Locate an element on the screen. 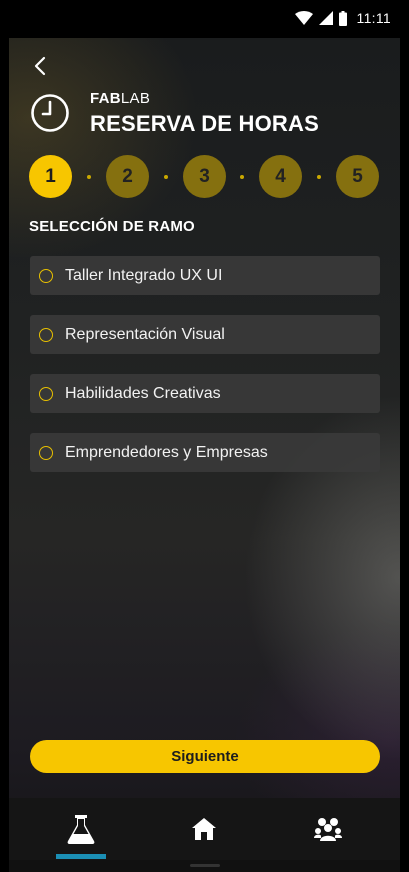 The image size is (409, 872). battery-icon is located at coordinates (342, 18).